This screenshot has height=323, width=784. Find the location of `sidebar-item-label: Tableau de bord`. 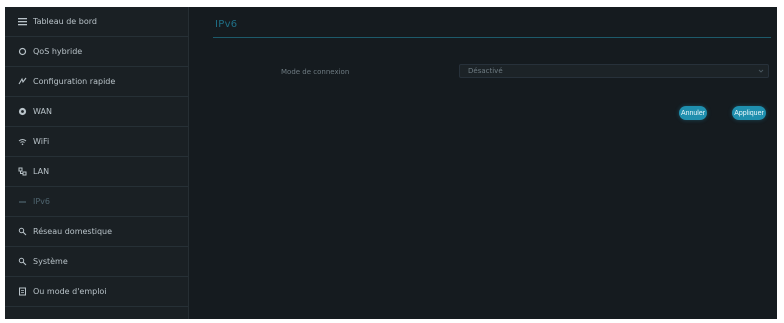

sidebar-item-label: Tableau de bord is located at coordinates (65, 21).